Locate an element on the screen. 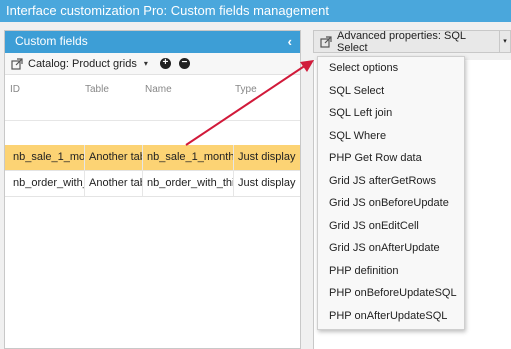  advanced-properties-button: Advanced properties: SQL Select is located at coordinates (406, 41).